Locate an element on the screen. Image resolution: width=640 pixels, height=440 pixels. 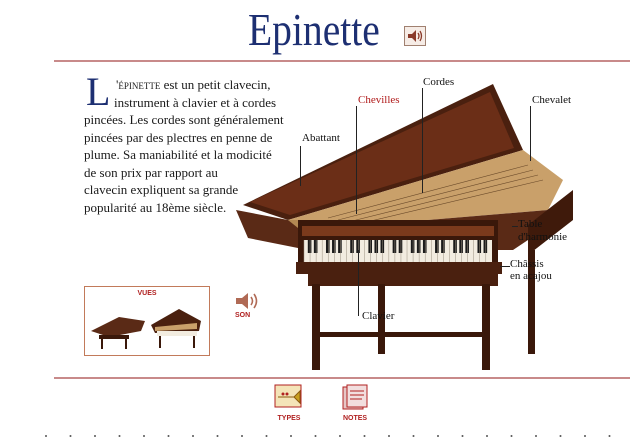
notes-icon is located at coordinates (355, 397).